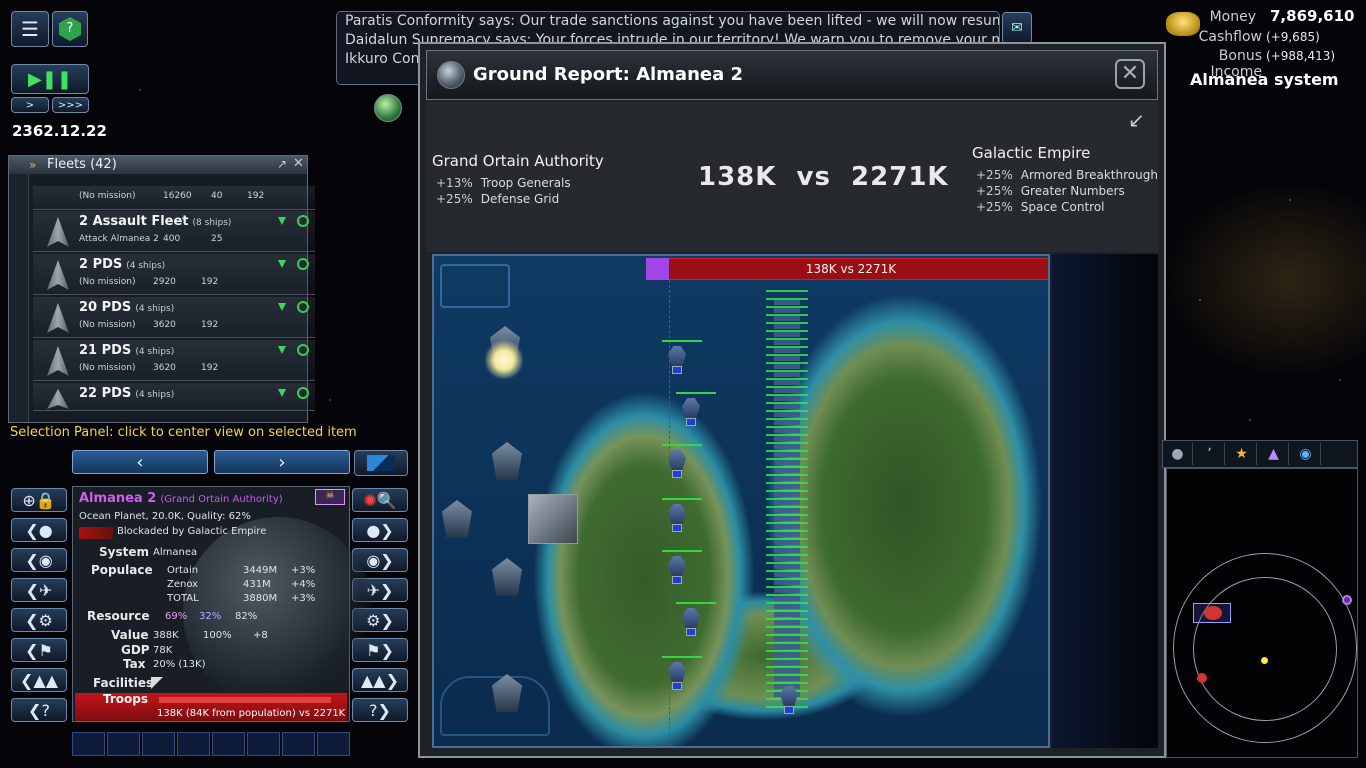 The image size is (1366, 768). What do you see at coordinates (1202, 678) in the screenshot?
I see `fleet-marker-icon` at bounding box center [1202, 678].